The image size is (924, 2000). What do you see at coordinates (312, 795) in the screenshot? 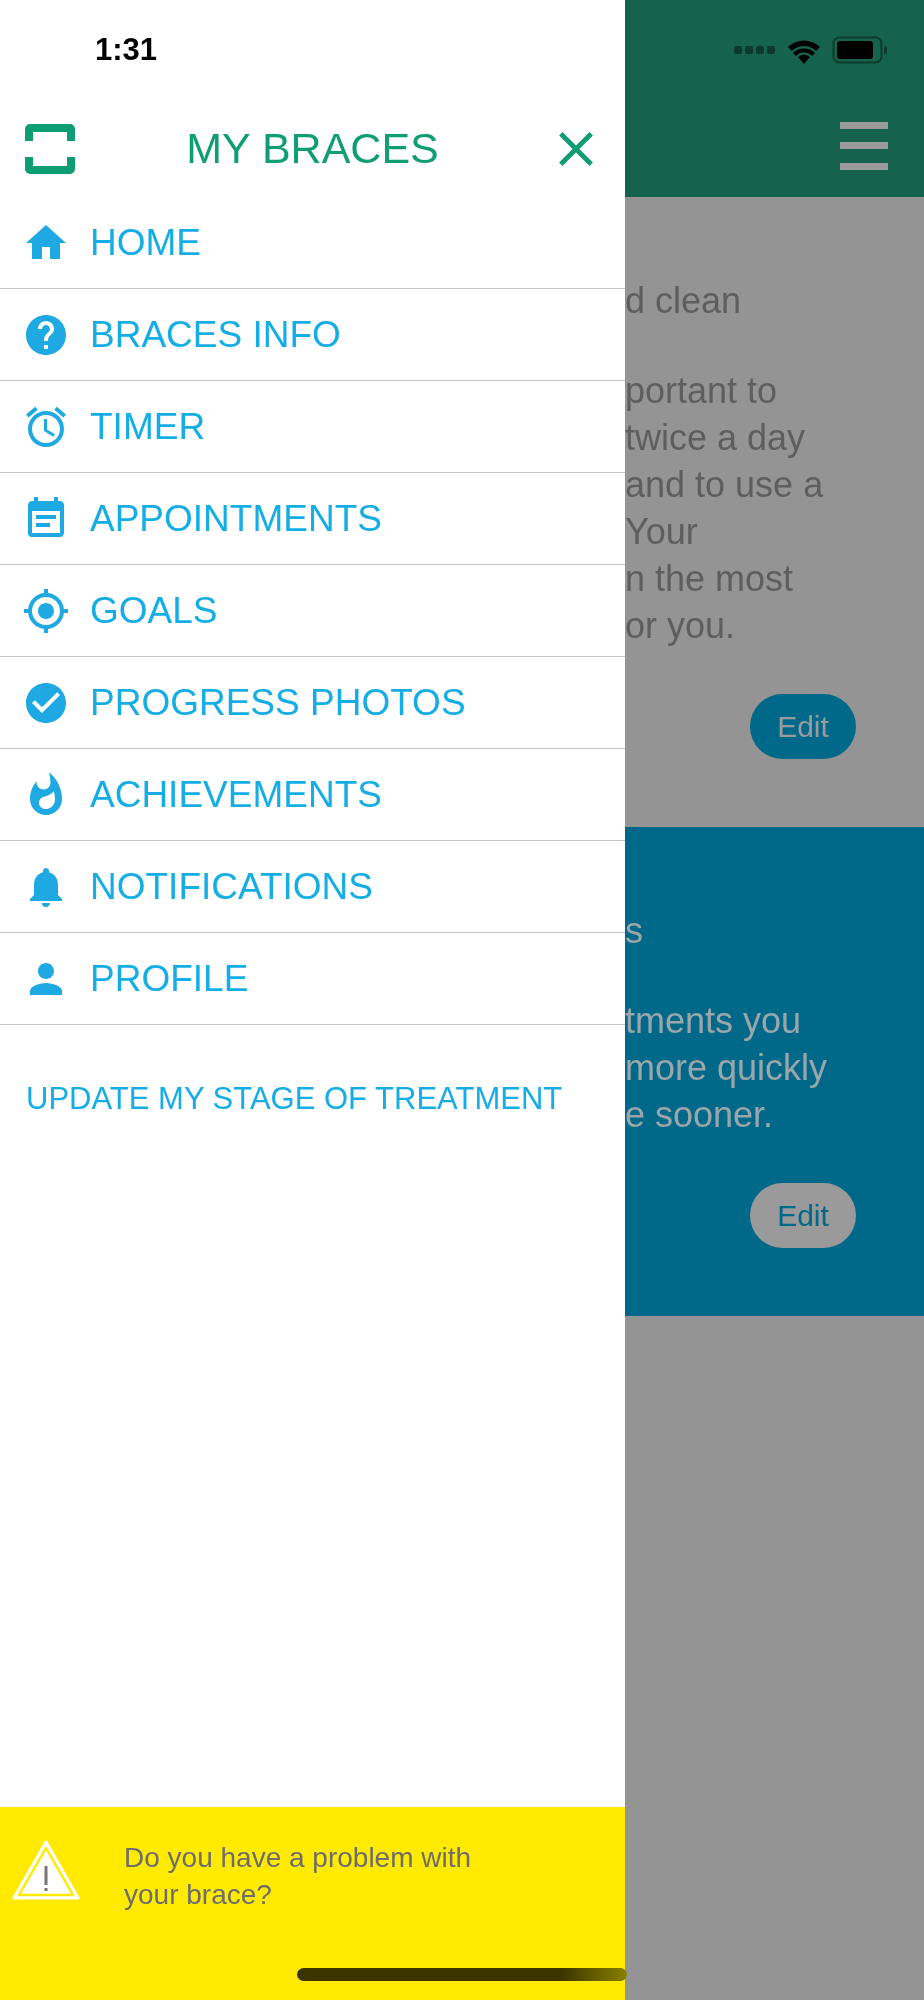
I see `menu-item: ACHIEVEMENTS` at bounding box center [312, 795].